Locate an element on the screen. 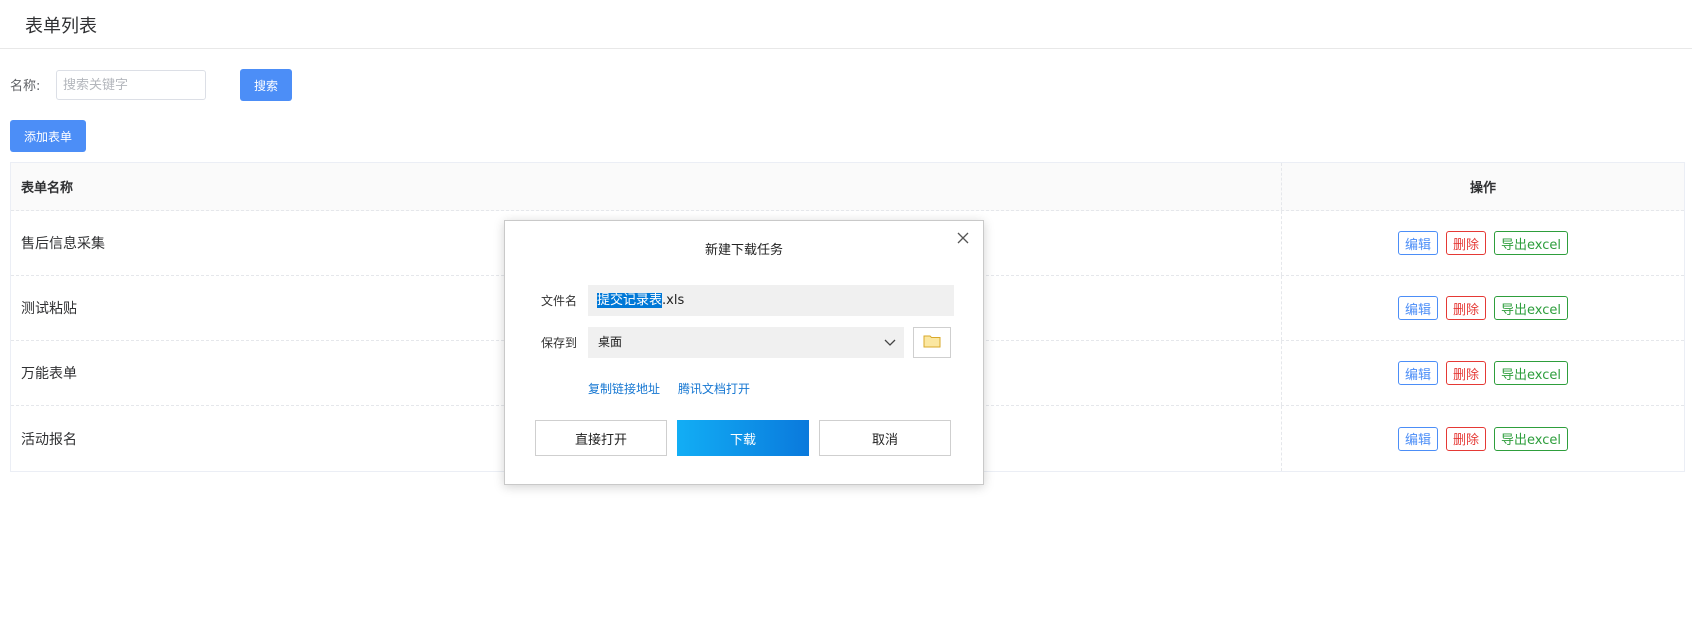 The width and height of the screenshot is (1692, 635). close-icon is located at coordinates (963, 240).